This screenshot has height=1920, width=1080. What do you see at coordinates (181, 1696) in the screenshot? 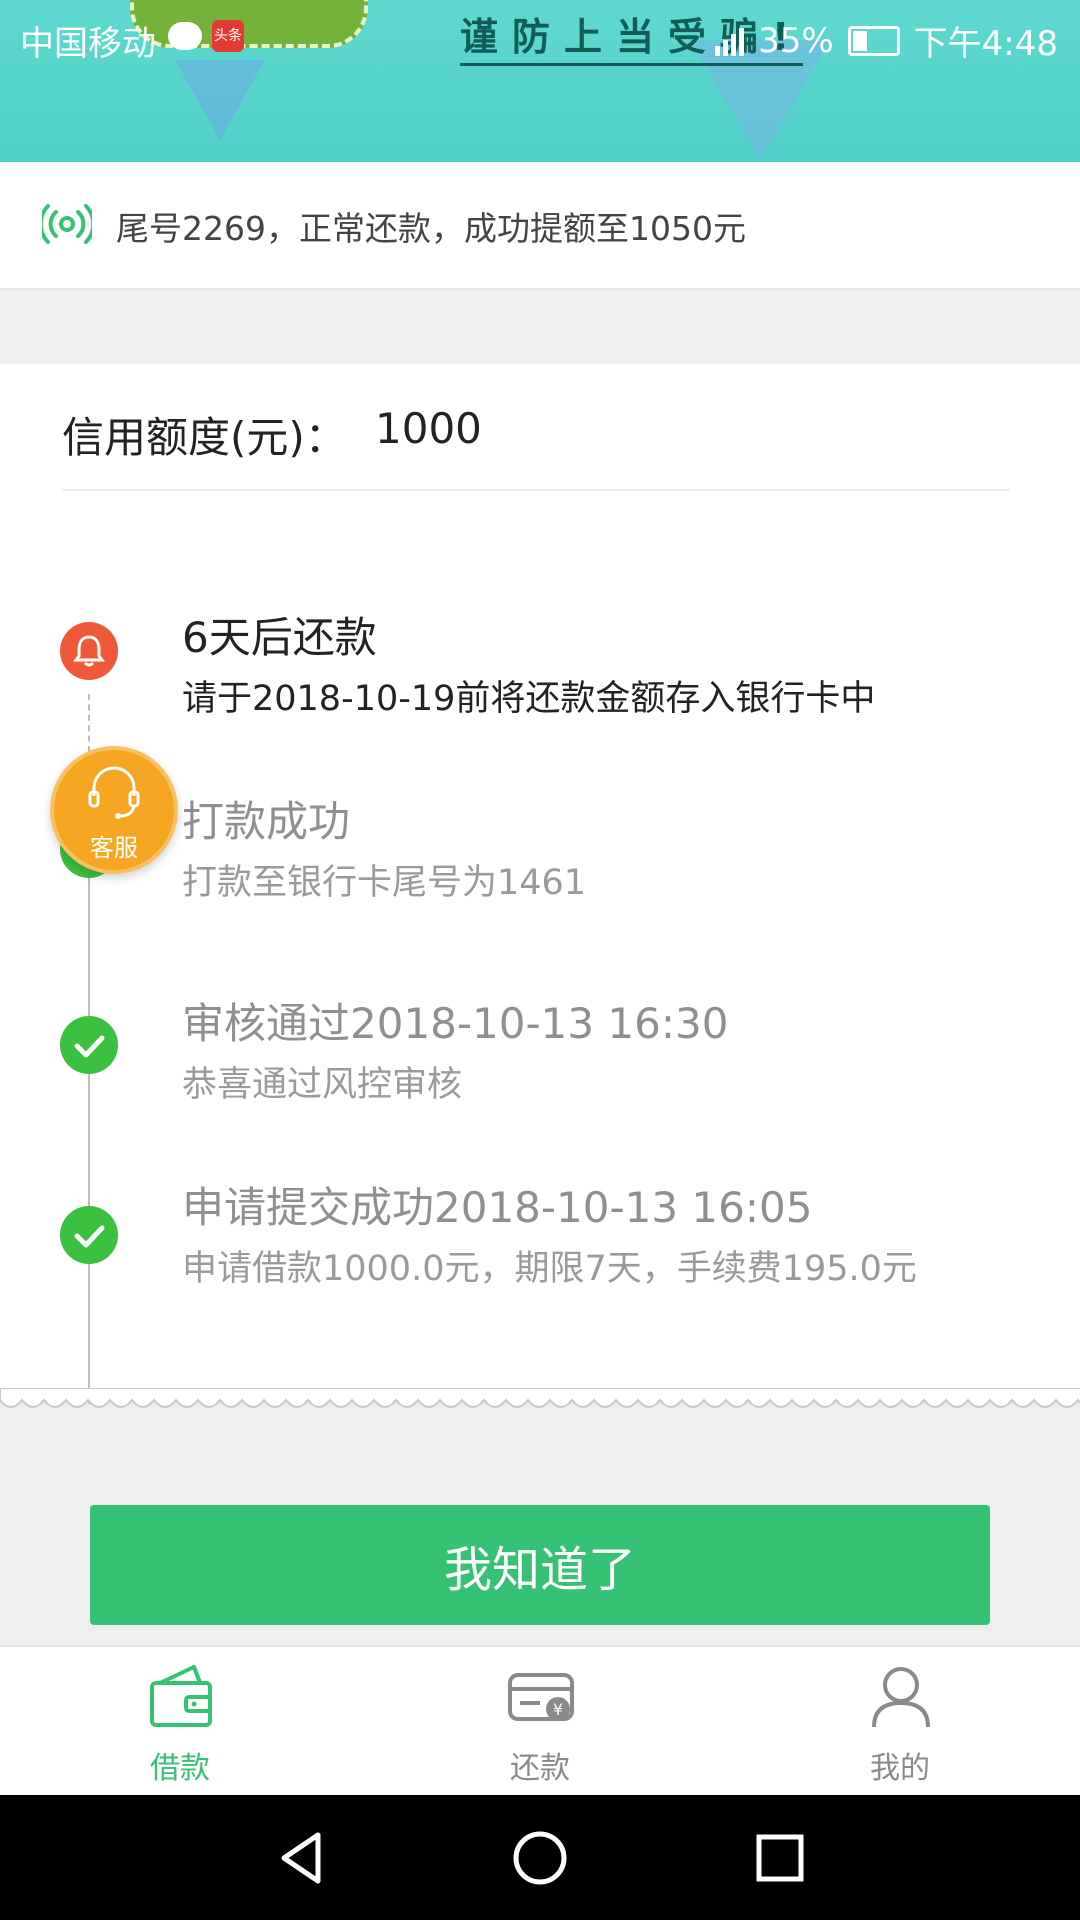
I see `wallet-icon` at bounding box center [181, 1696].